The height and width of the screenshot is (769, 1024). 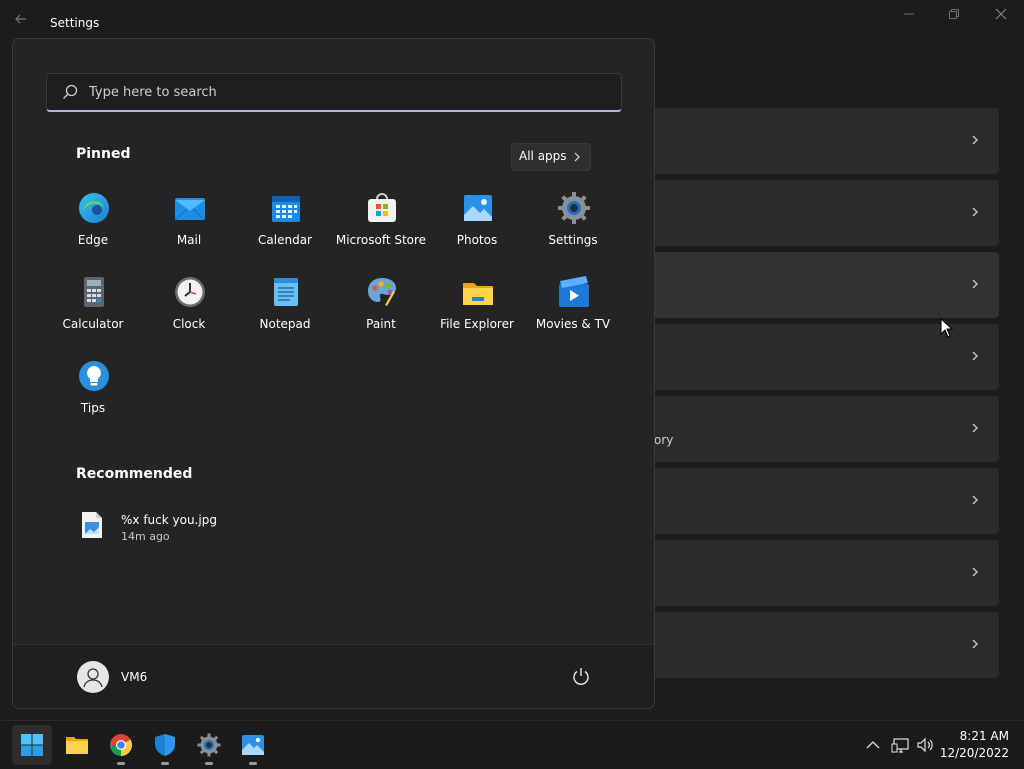 I want to click on app-label: File Explorer, so click(x=477, y=324).